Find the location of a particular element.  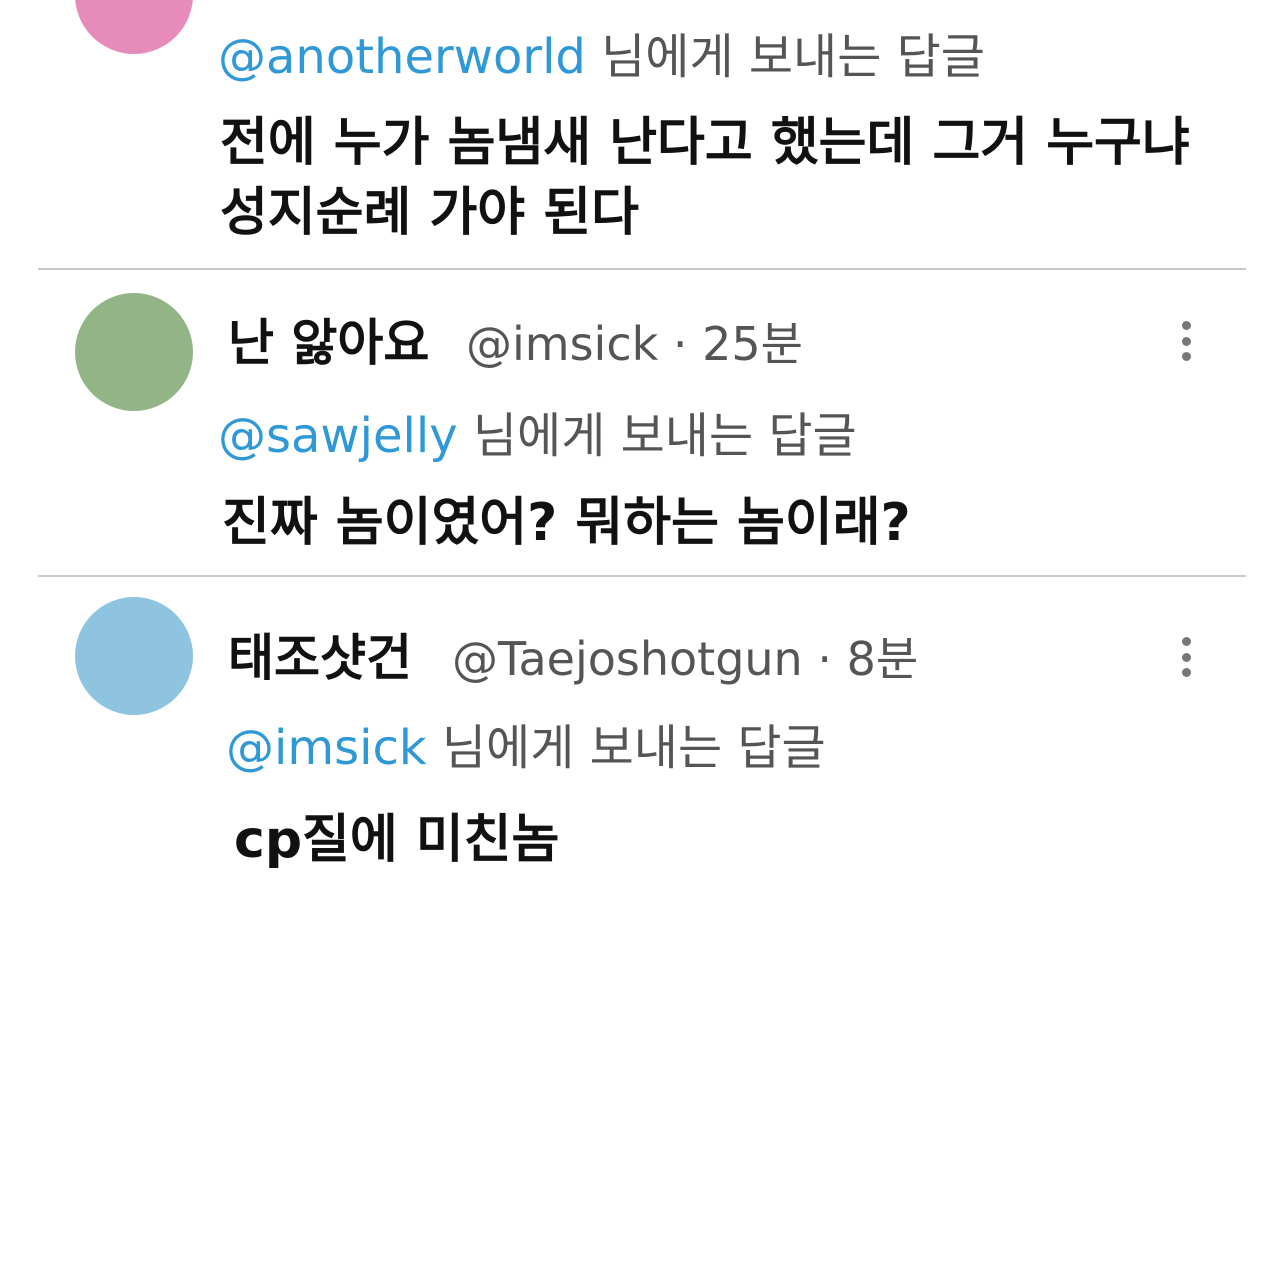

handle: @Taejoshotgun is located at coordinates (627, 659).